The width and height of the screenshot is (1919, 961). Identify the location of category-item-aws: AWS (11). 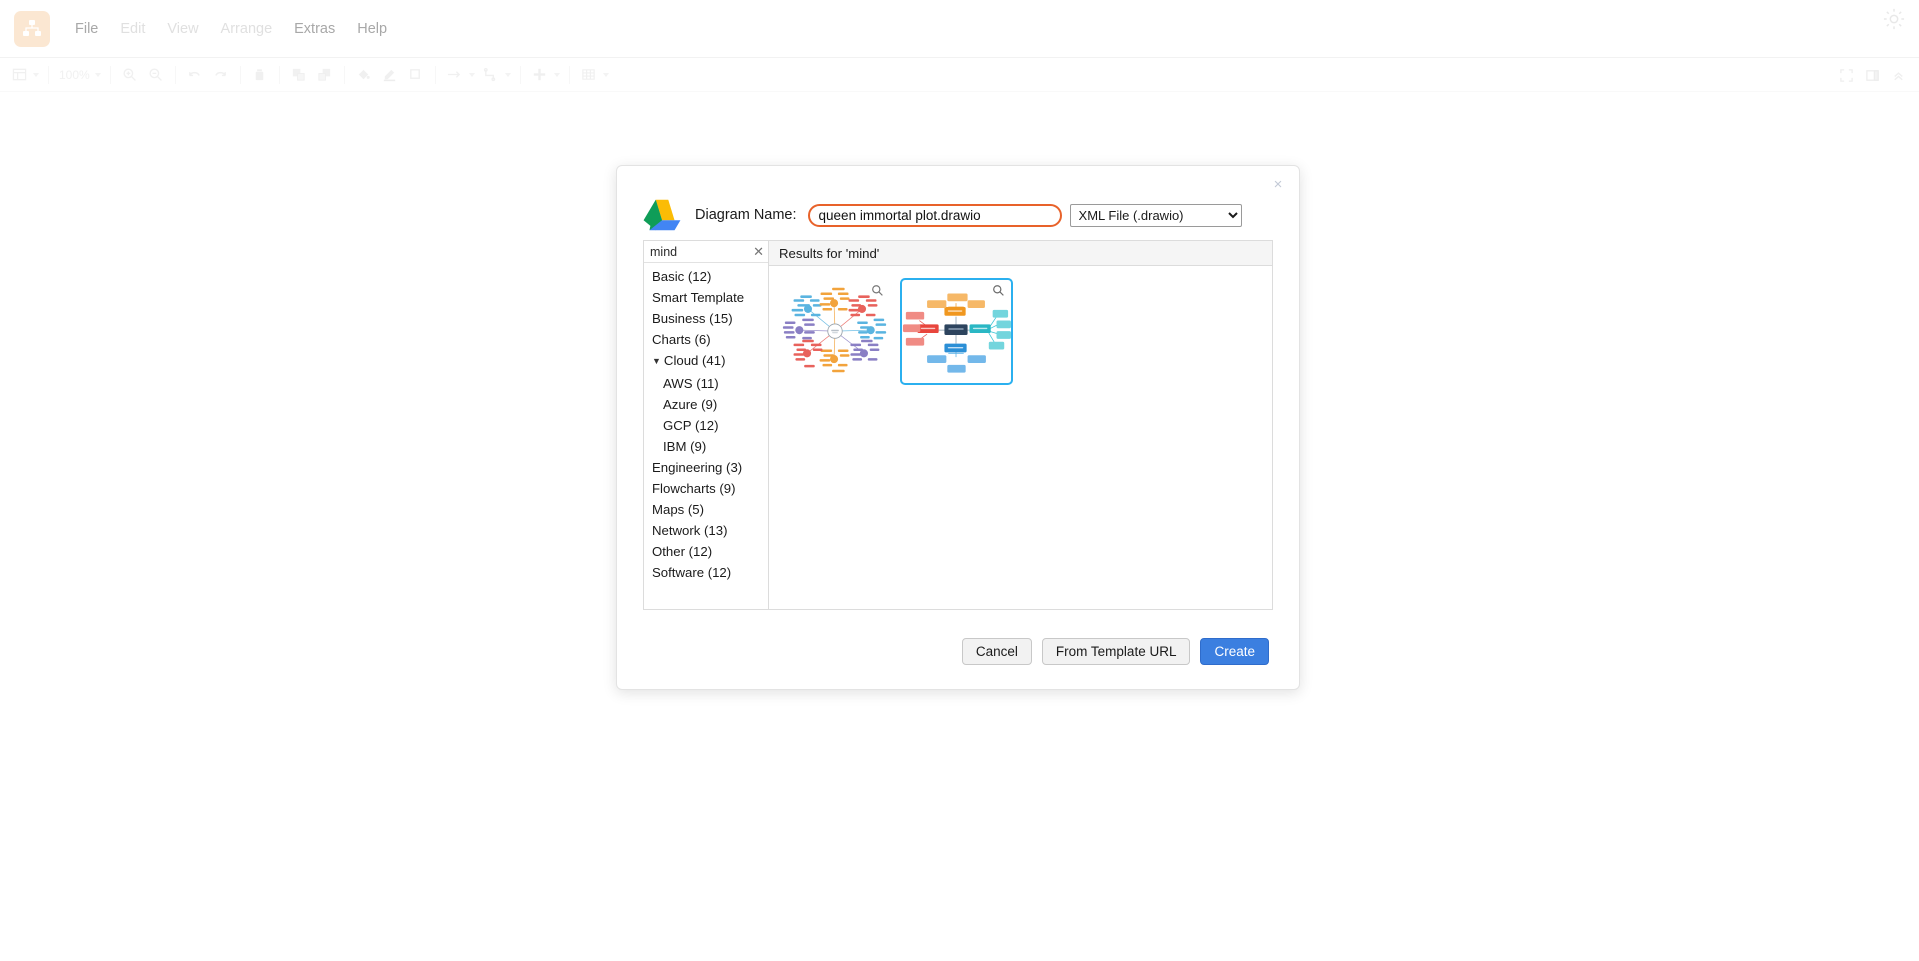
(706, 383).